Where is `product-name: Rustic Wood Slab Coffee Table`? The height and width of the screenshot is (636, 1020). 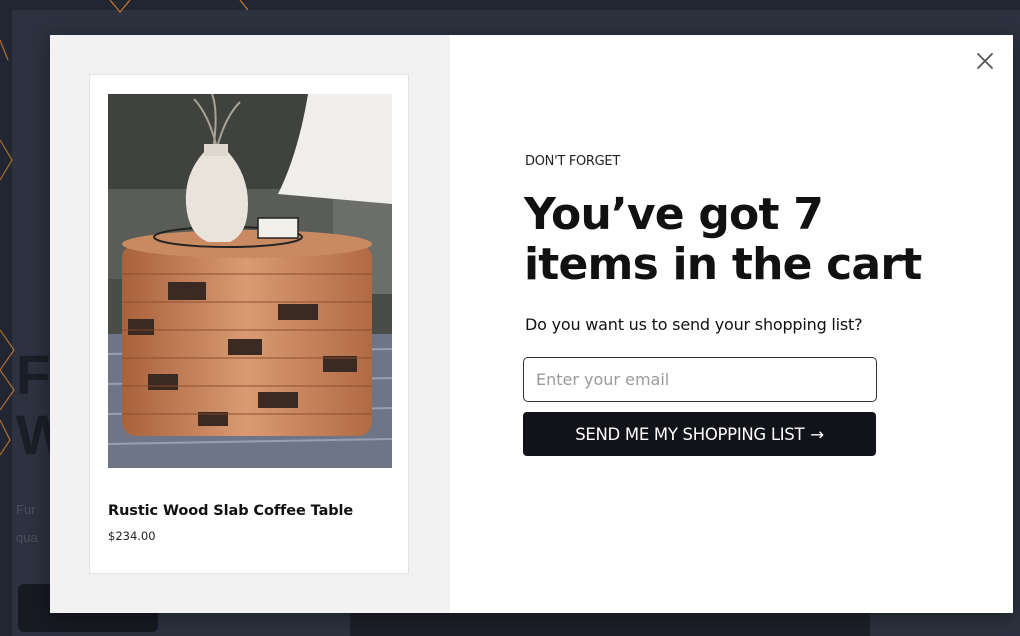
product-name: Rustic Wood Slab Coffee Table is located at coordinates (230, 511).